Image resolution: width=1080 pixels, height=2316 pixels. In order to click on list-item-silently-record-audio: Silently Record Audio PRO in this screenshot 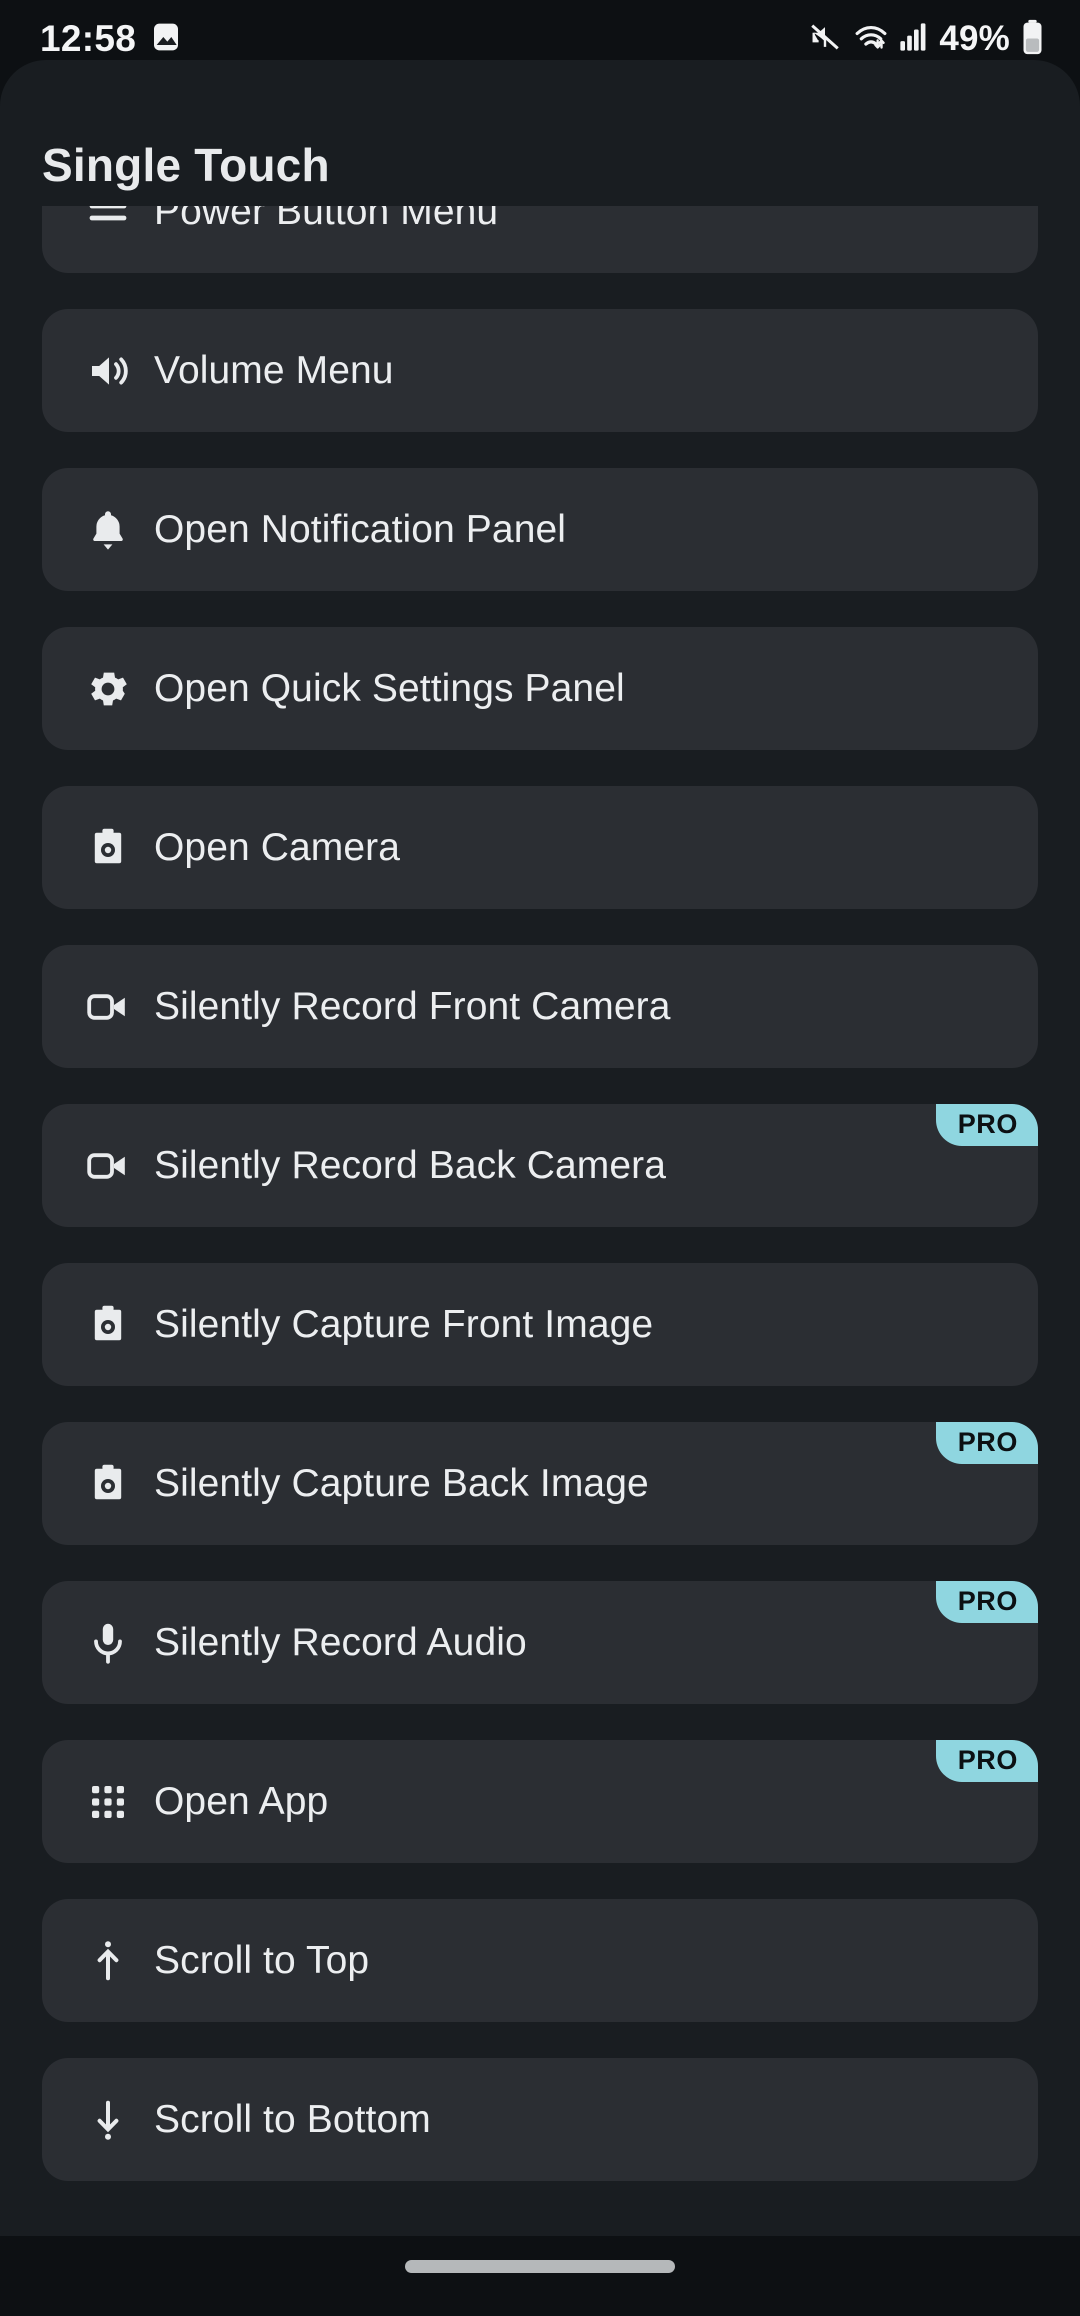, I will do `click(540, 1642)`.